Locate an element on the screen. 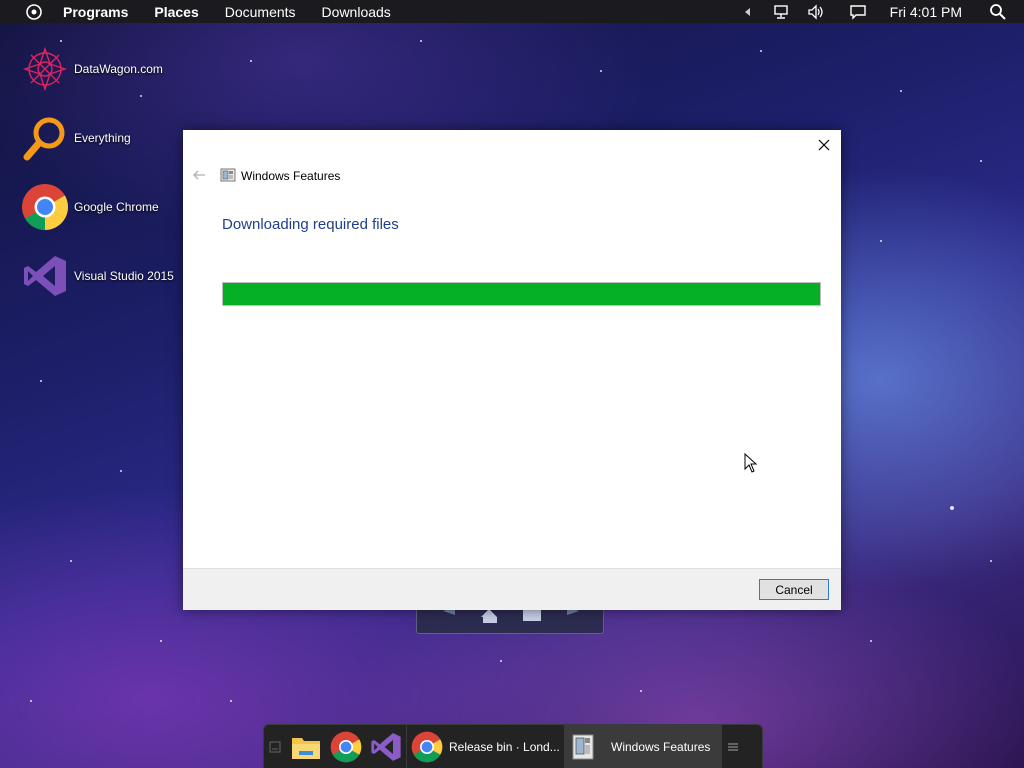 This screenshot has width=1024, height=768. status-heading: Downloading required files is located at coordinates (310, 224).